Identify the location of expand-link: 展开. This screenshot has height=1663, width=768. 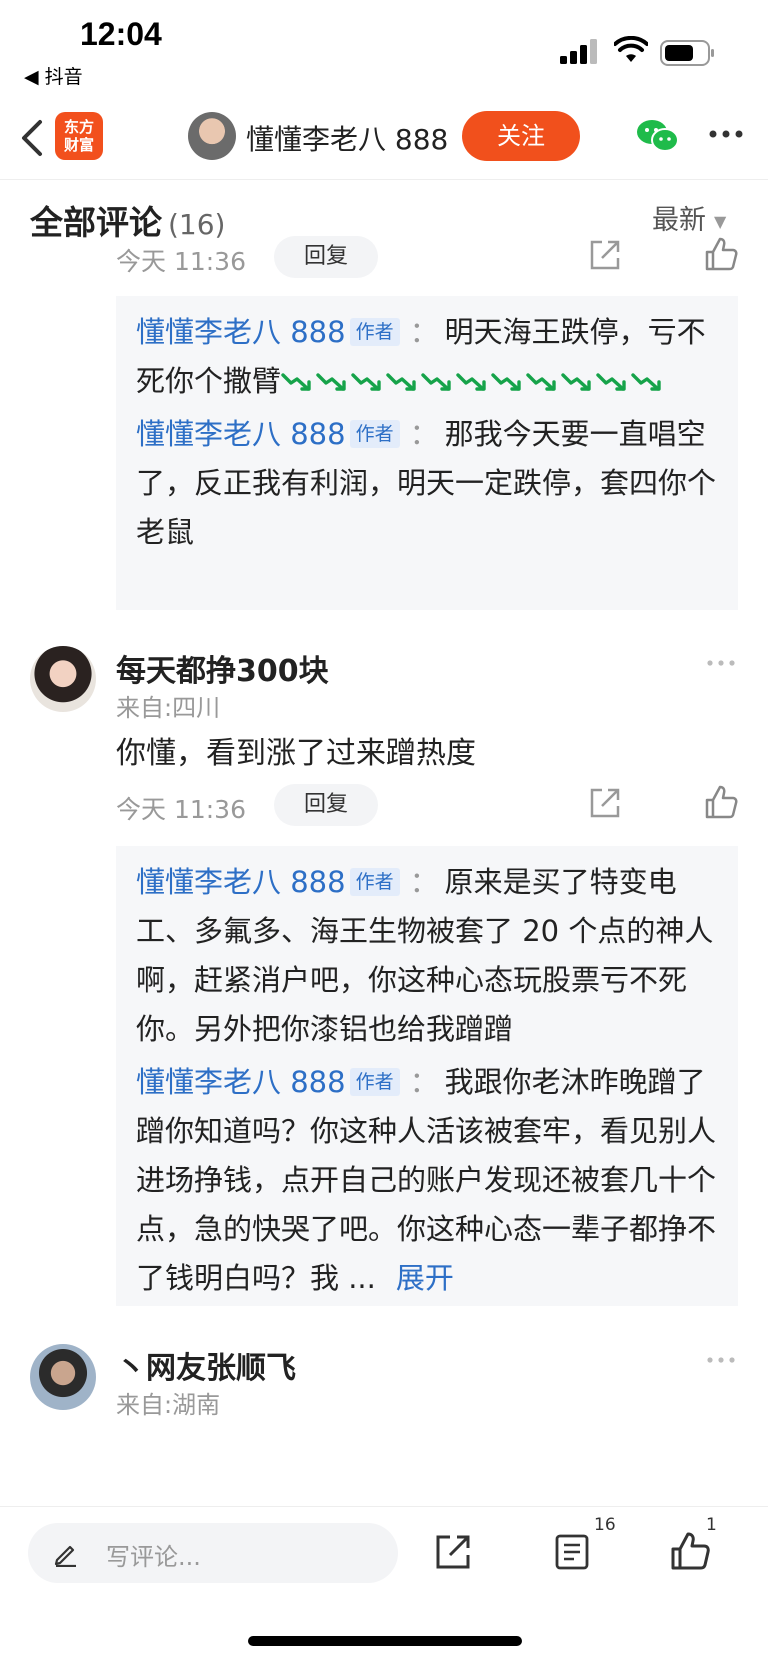
(425, 1278).